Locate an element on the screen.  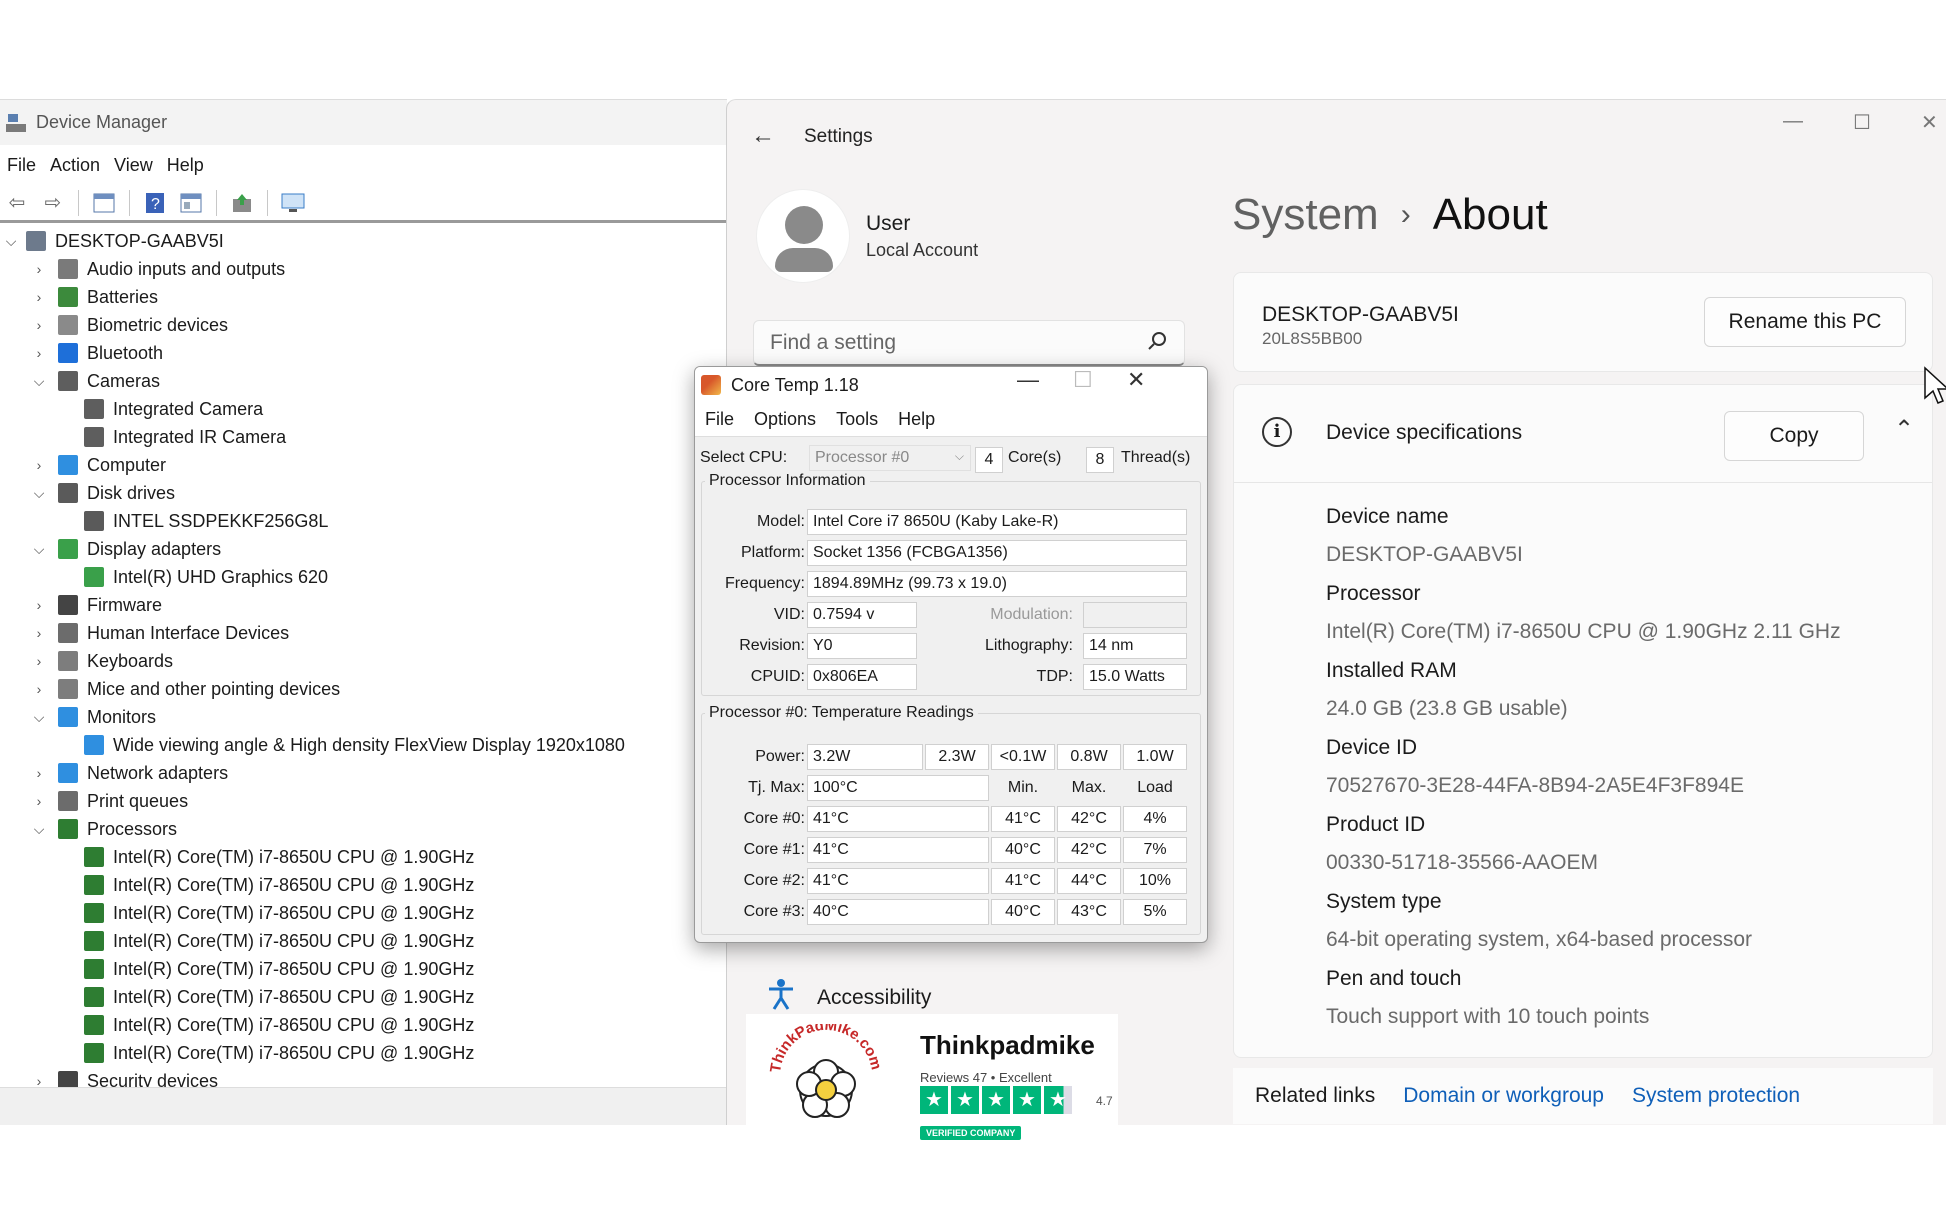
menu-options: Options is located at coordinates (785, 419).